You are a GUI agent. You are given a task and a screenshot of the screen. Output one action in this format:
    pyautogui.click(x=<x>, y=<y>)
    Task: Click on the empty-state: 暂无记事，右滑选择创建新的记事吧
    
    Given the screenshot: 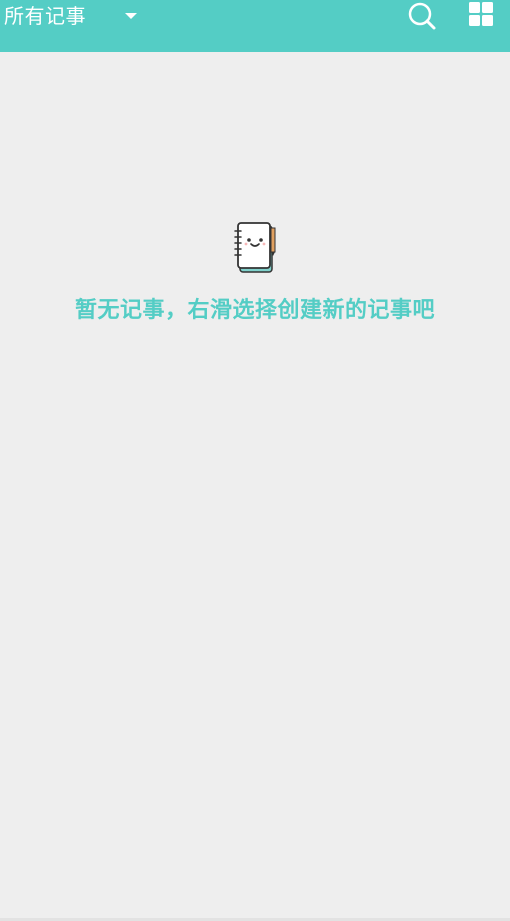 What is the action you would take?
    pyautogui.click(x=255, y=272)
    